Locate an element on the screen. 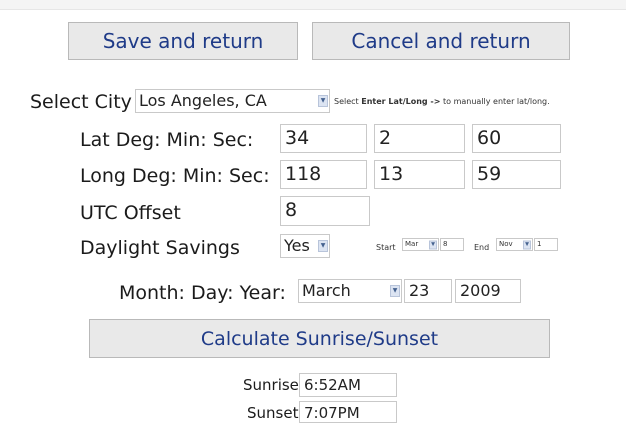  utc-offset-field: 8 is located at coordinates (325, 211).